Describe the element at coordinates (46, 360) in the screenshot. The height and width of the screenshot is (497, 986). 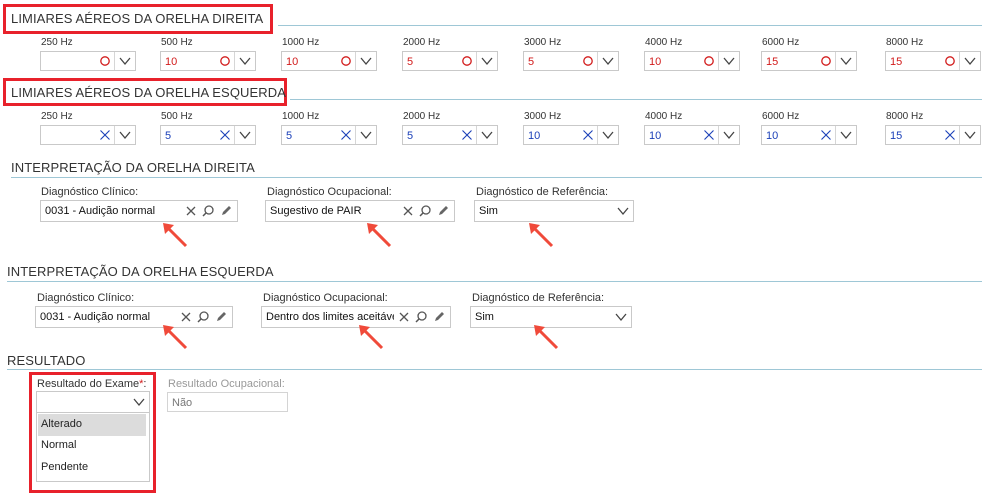
I see `section-title-result: RESULTADO` at that location.